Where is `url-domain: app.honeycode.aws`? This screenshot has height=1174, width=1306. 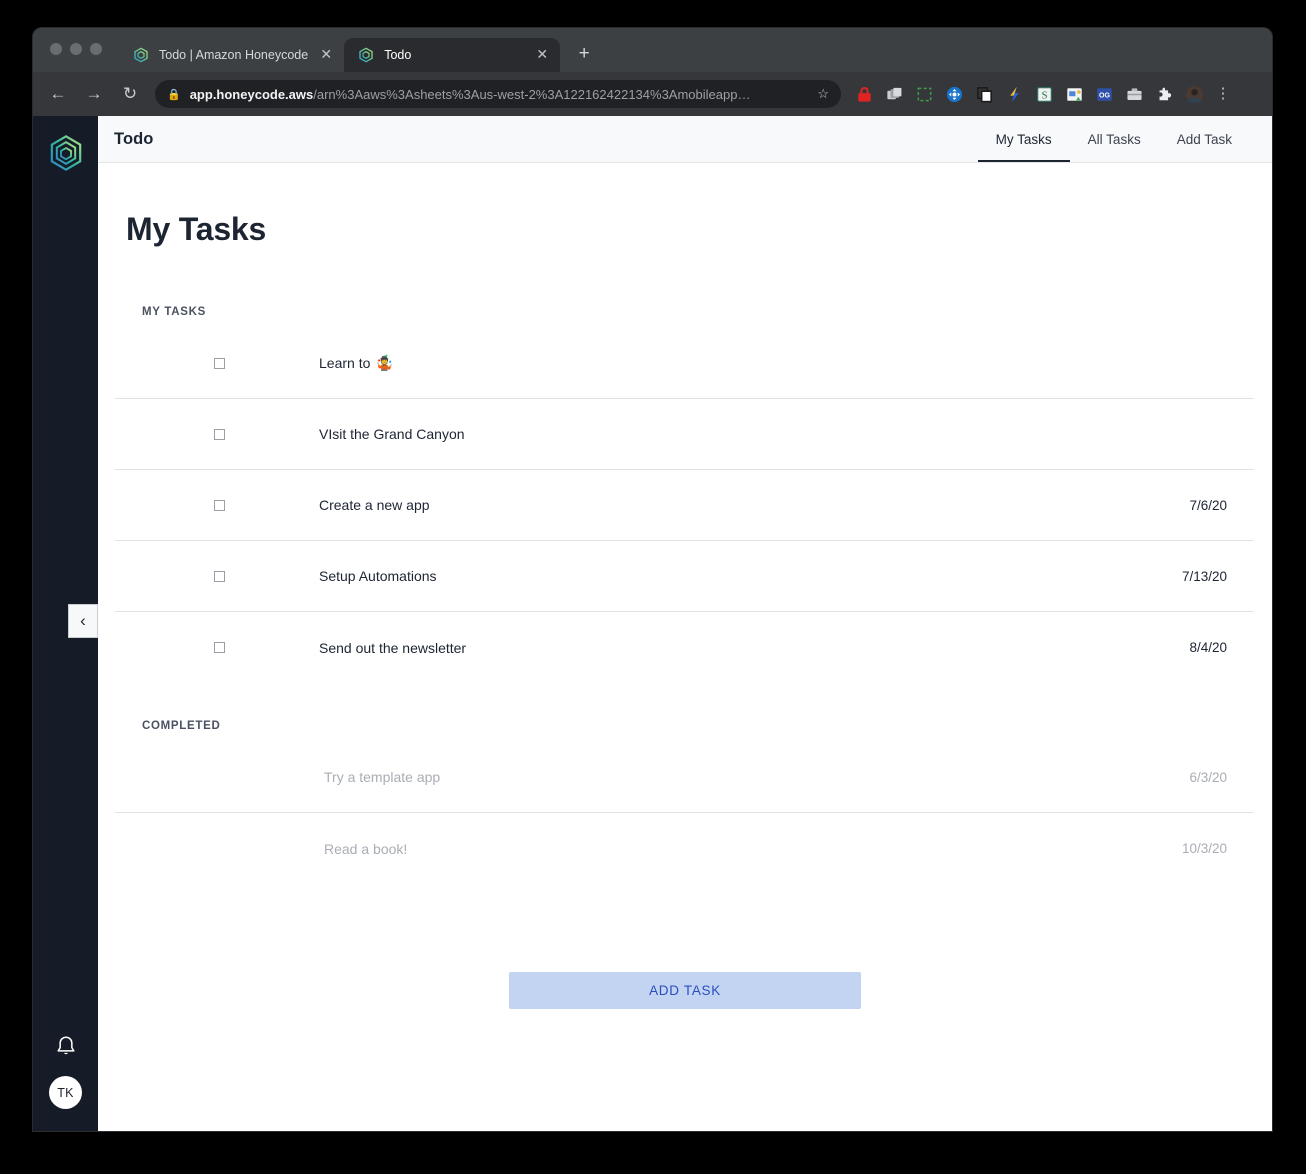
url-domain: app.honeycode.aws is located at coordinates (251, 94).